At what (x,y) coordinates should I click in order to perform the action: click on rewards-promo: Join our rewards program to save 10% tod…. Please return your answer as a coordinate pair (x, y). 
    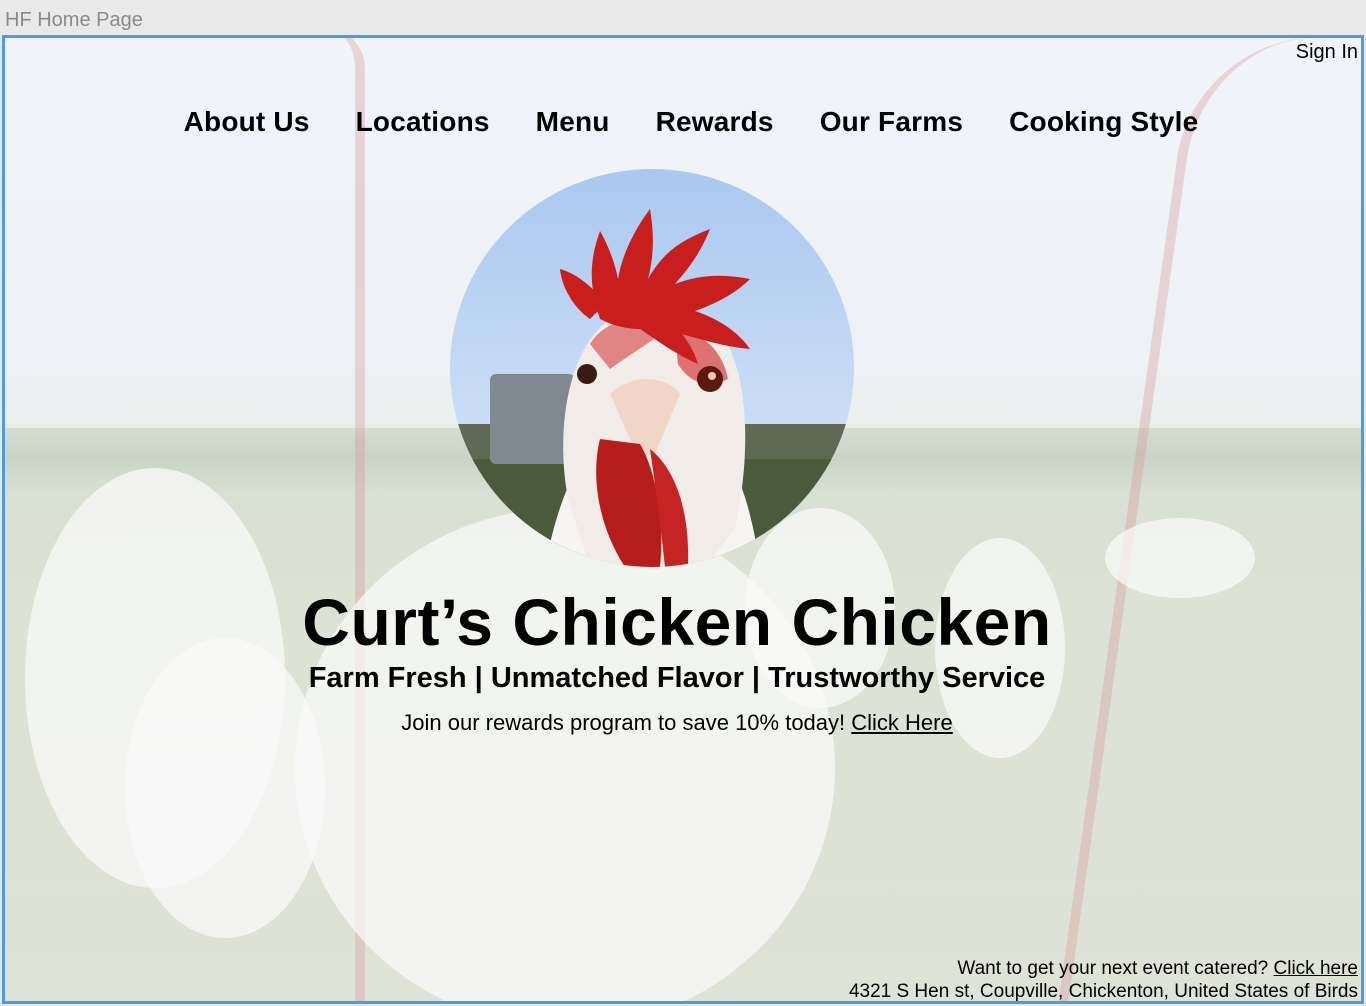
    Looking at the image, I should click on (683, 723).